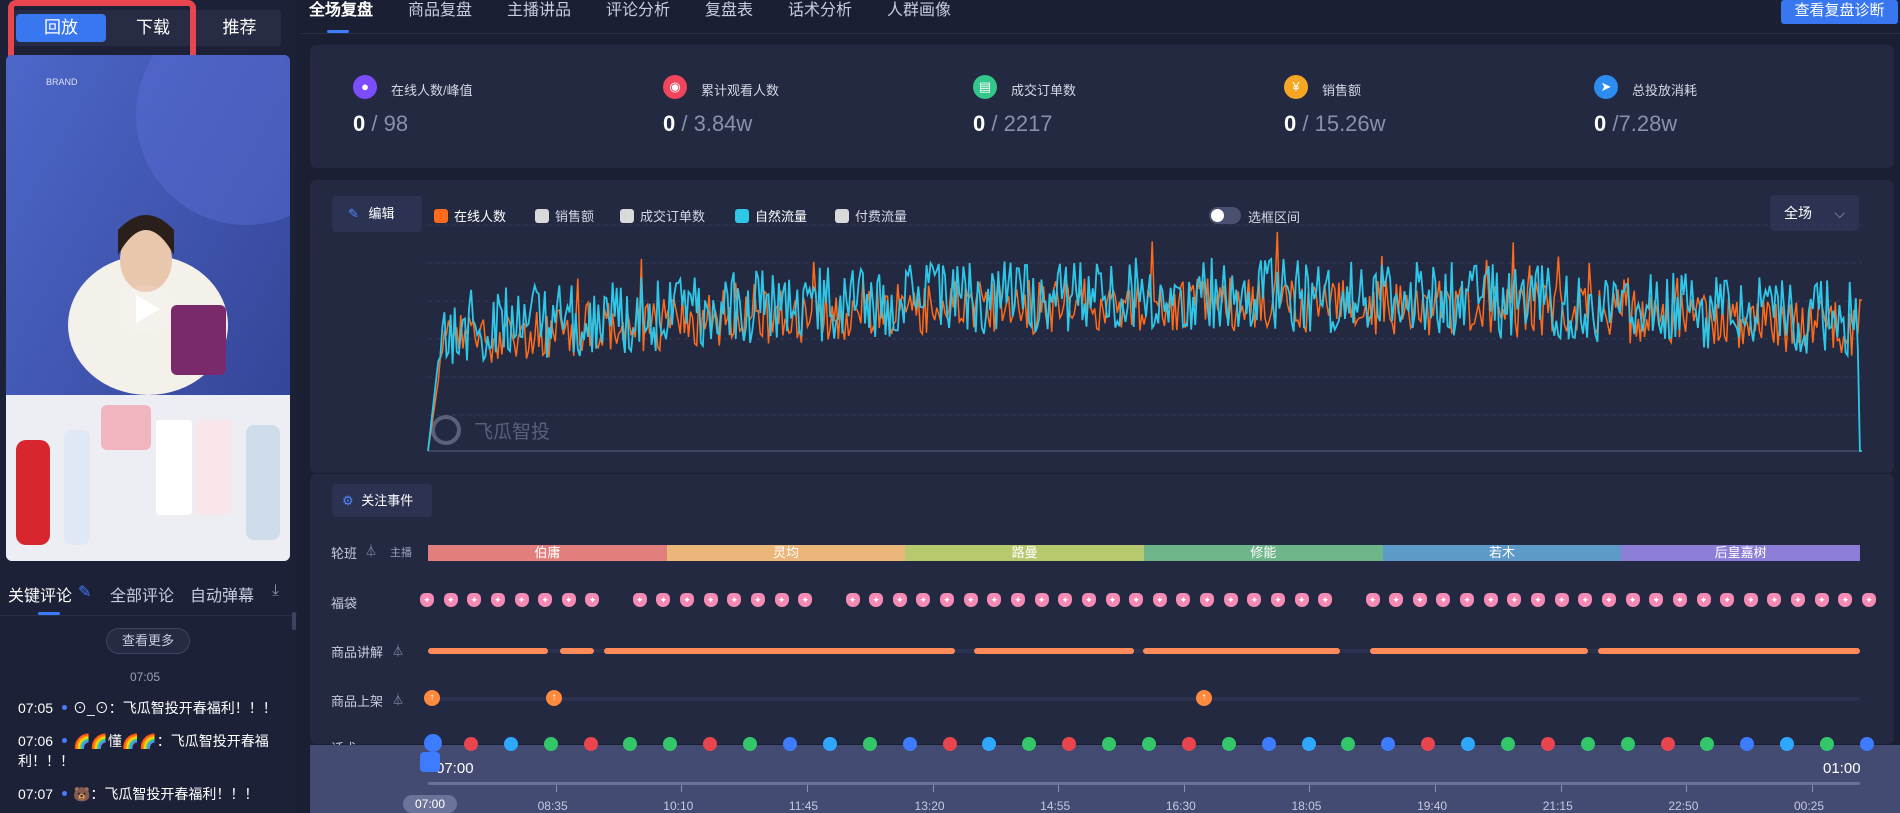  Describe the element at coordinates (820, 15) in the screenshot. I see `nav-script-analysis: 话术分析` at that location.